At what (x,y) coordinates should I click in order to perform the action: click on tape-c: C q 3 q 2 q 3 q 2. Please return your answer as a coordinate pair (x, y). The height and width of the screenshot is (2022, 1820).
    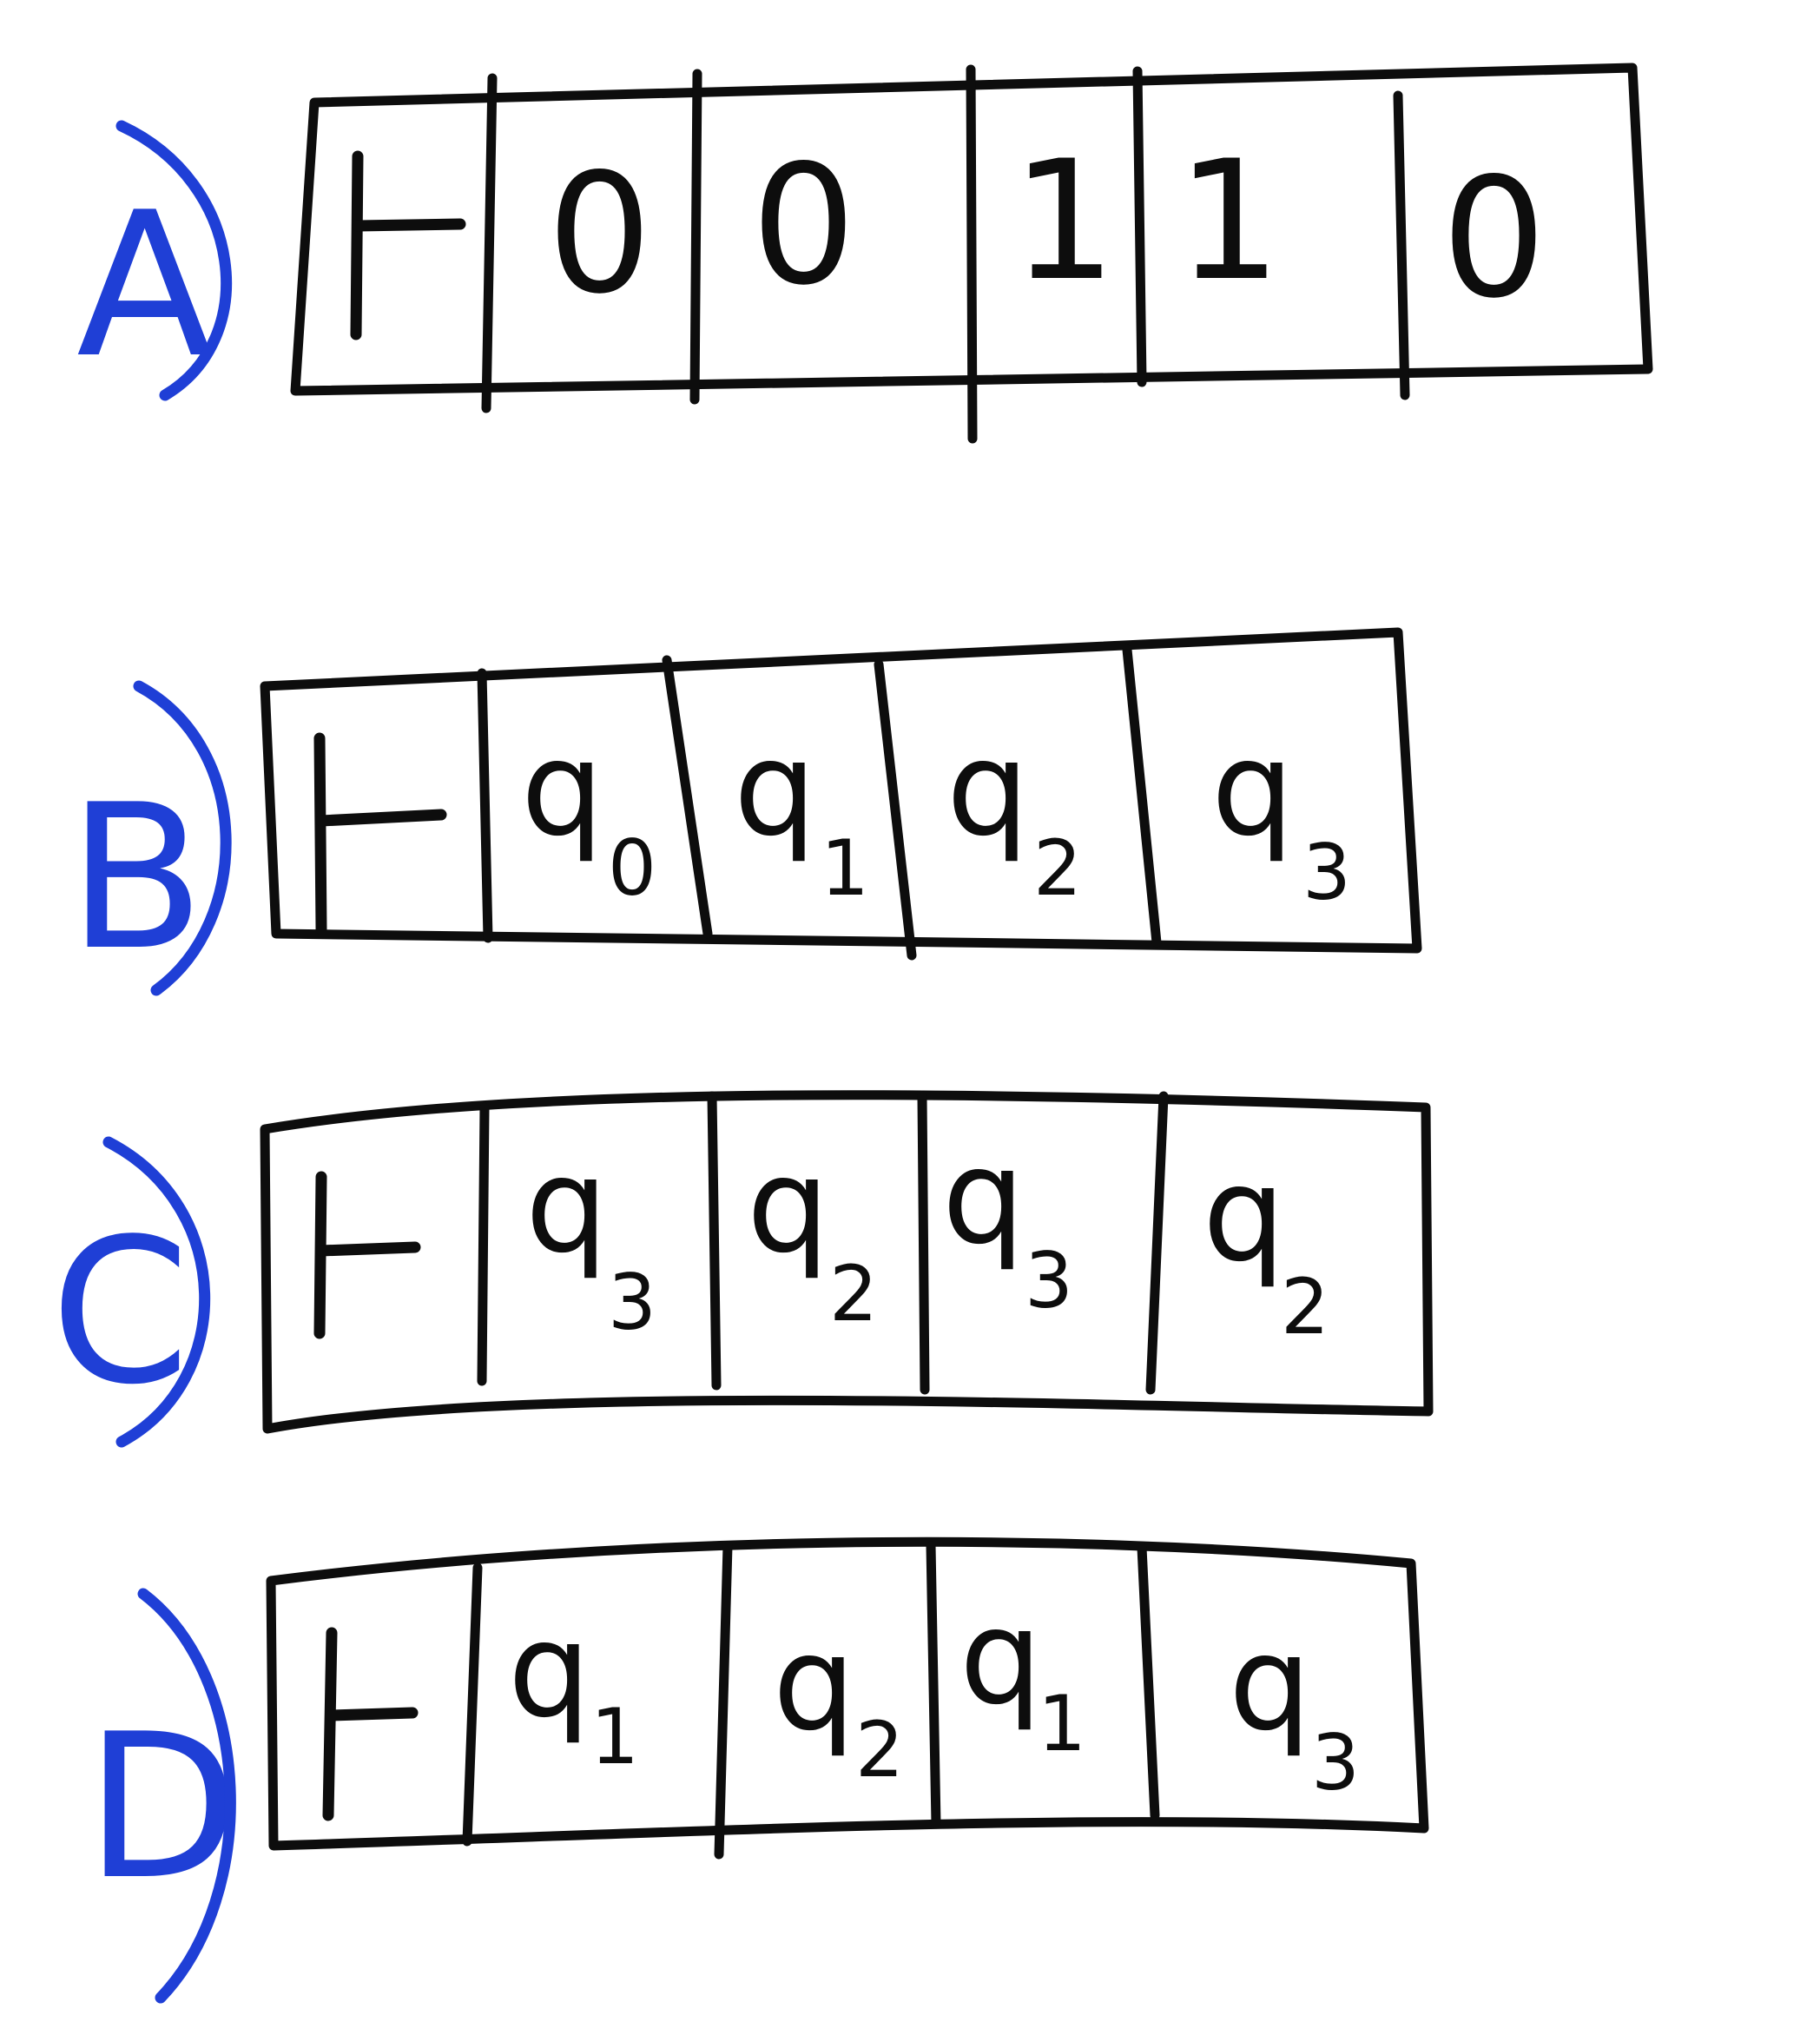
    Looking at the image, I should click on (742, 1269).